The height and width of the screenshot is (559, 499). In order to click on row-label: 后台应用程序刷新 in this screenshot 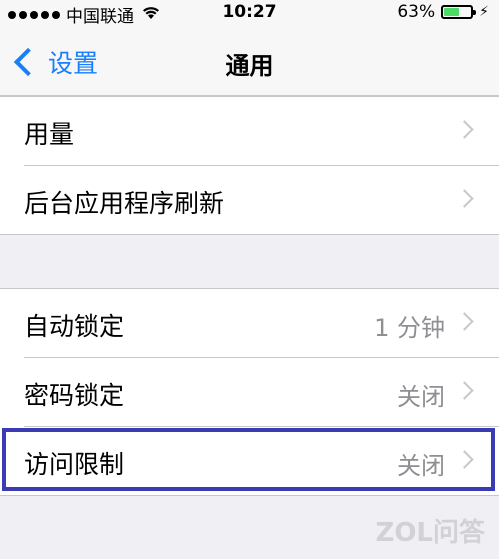, I will do `click(124, 203)`.